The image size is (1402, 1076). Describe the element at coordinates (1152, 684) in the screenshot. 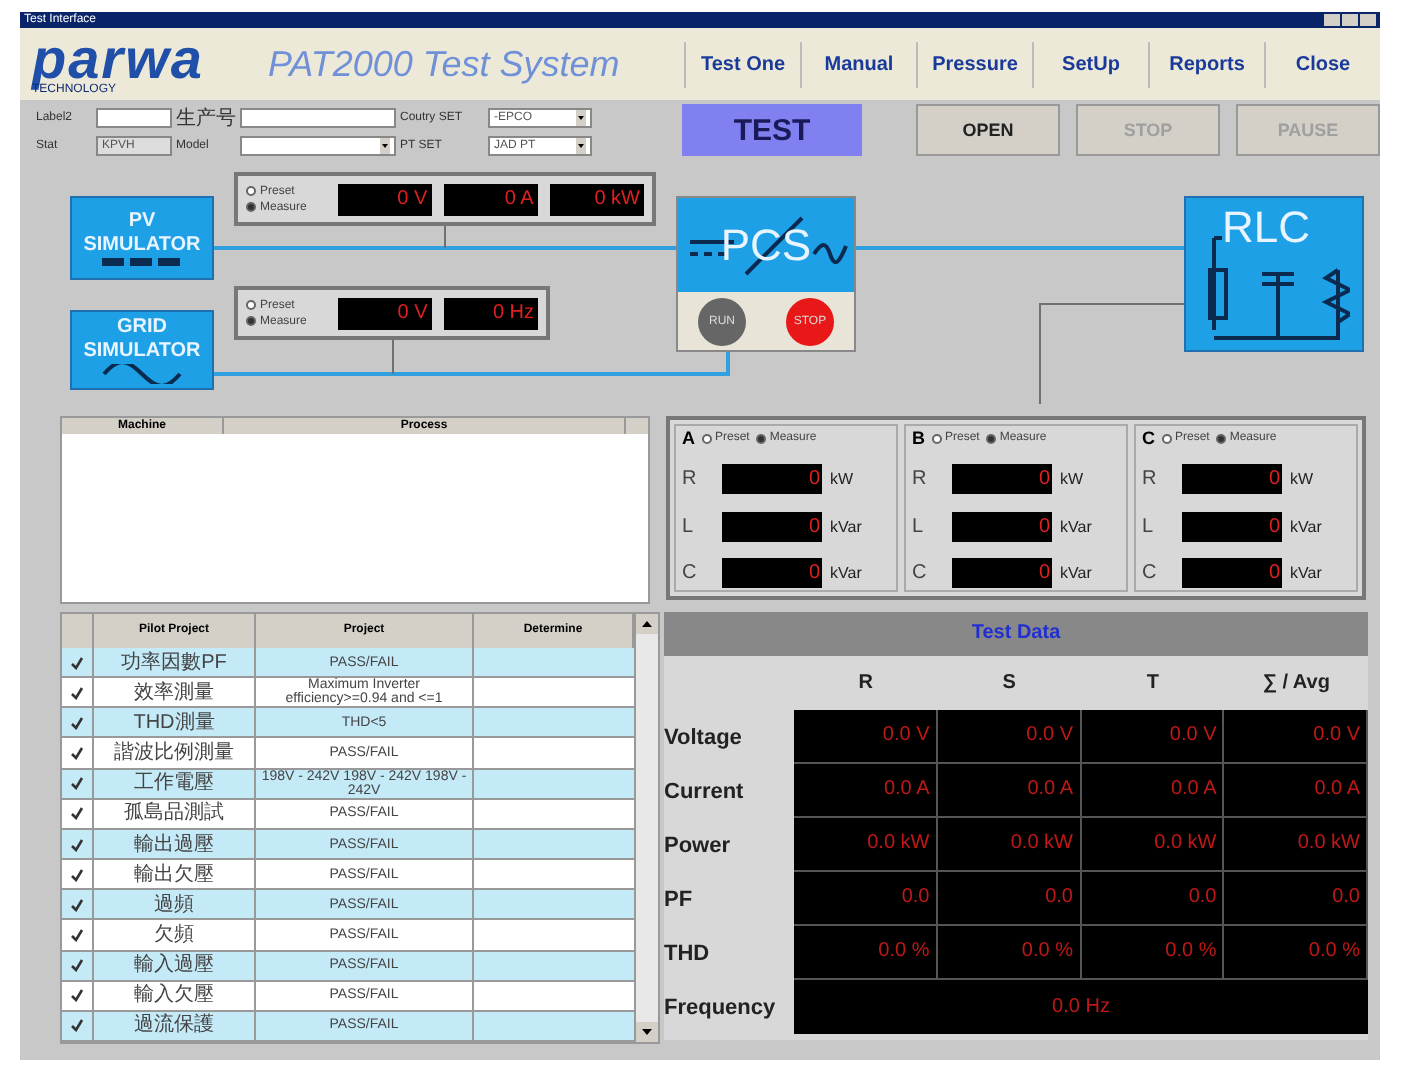

I see `column-header: T` at that location.